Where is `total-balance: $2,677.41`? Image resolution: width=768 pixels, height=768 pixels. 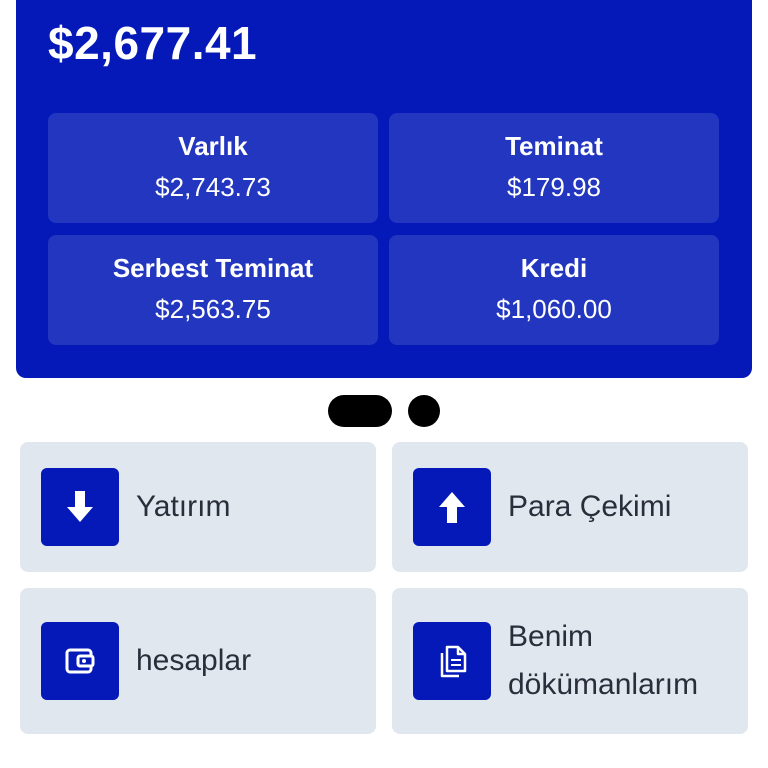 total-balance: $2,677.41 is located at coordinates (153, 43).